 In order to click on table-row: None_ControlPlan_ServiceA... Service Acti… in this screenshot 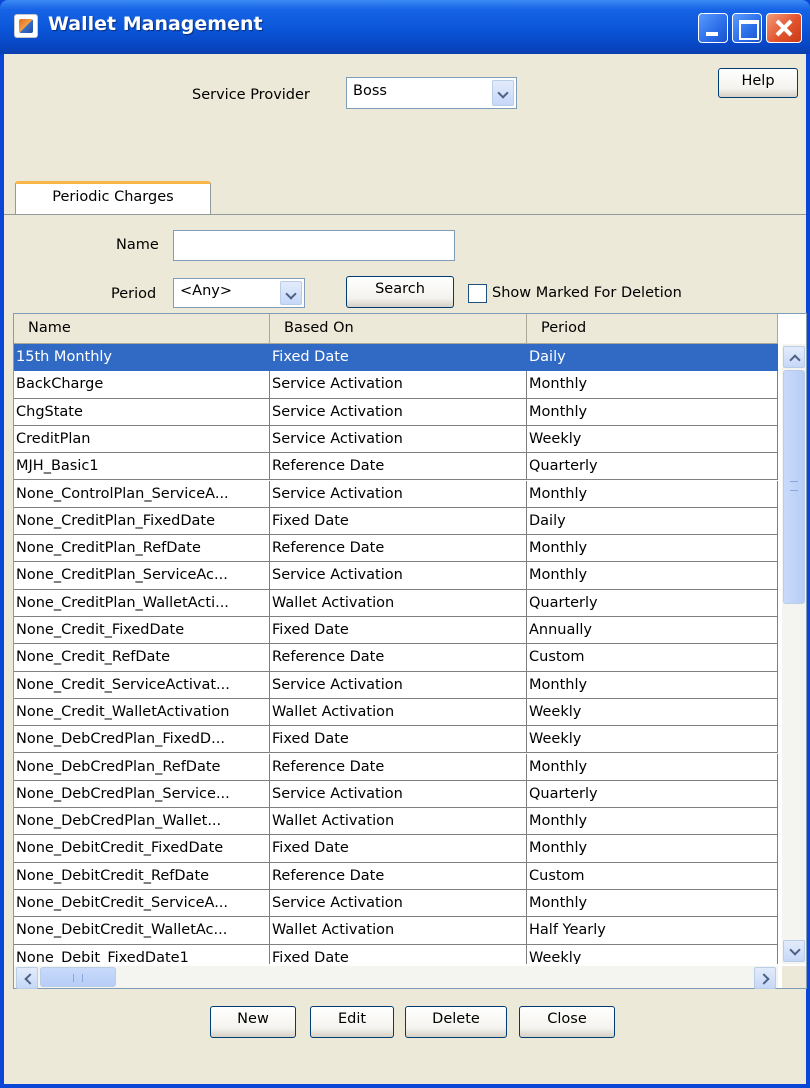, I will do `click(396, 494)`.